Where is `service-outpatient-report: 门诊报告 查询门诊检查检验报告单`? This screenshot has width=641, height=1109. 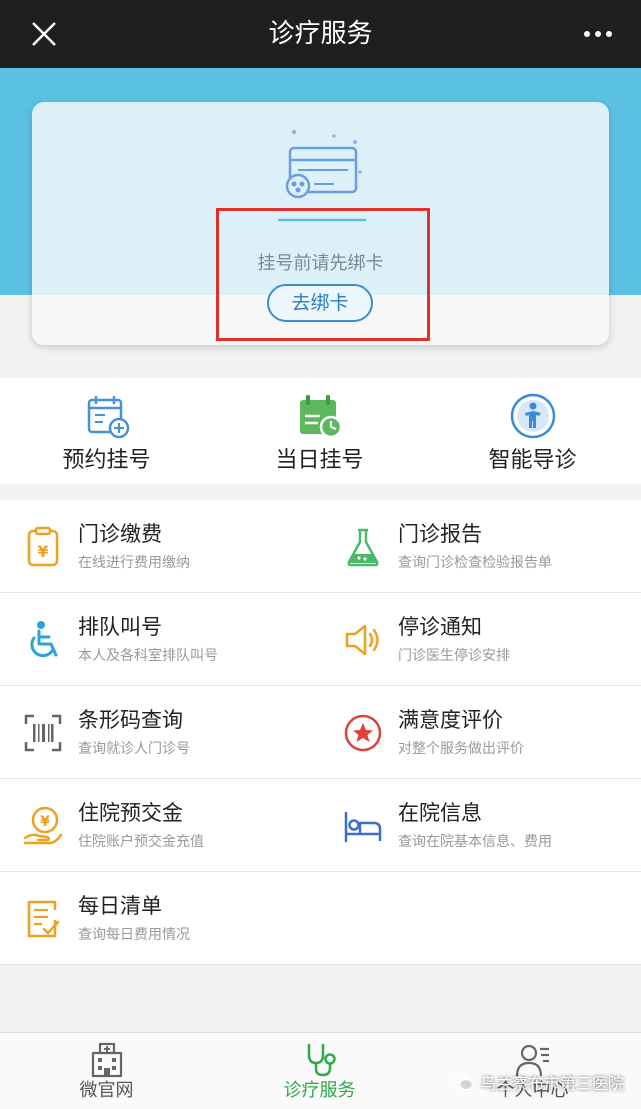 service-outpatient-report: 门诊报告 查询门诊检查检验报告单 is located at coordinates (480, 546).